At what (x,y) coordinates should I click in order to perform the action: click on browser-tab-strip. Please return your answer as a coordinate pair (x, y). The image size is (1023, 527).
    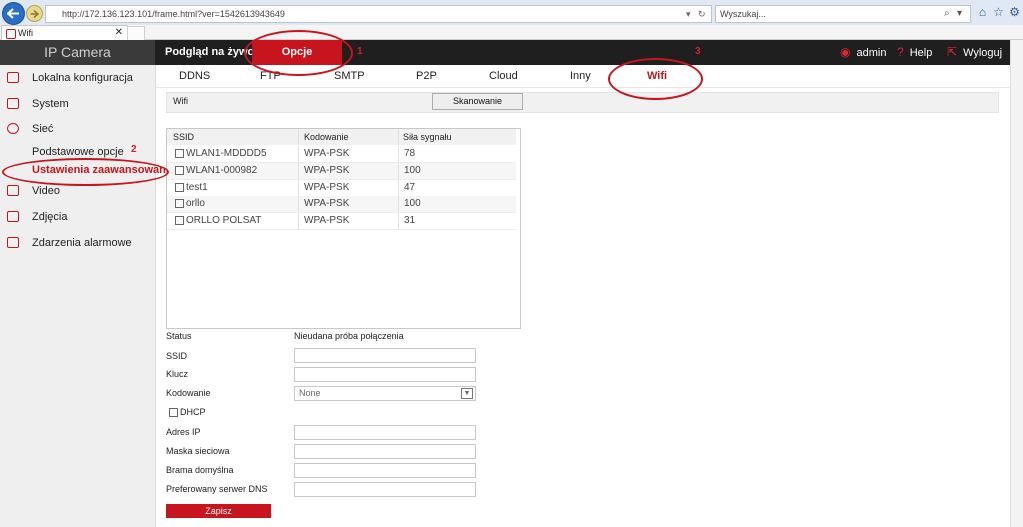
    Looking at the image, I should click on (511, 32).